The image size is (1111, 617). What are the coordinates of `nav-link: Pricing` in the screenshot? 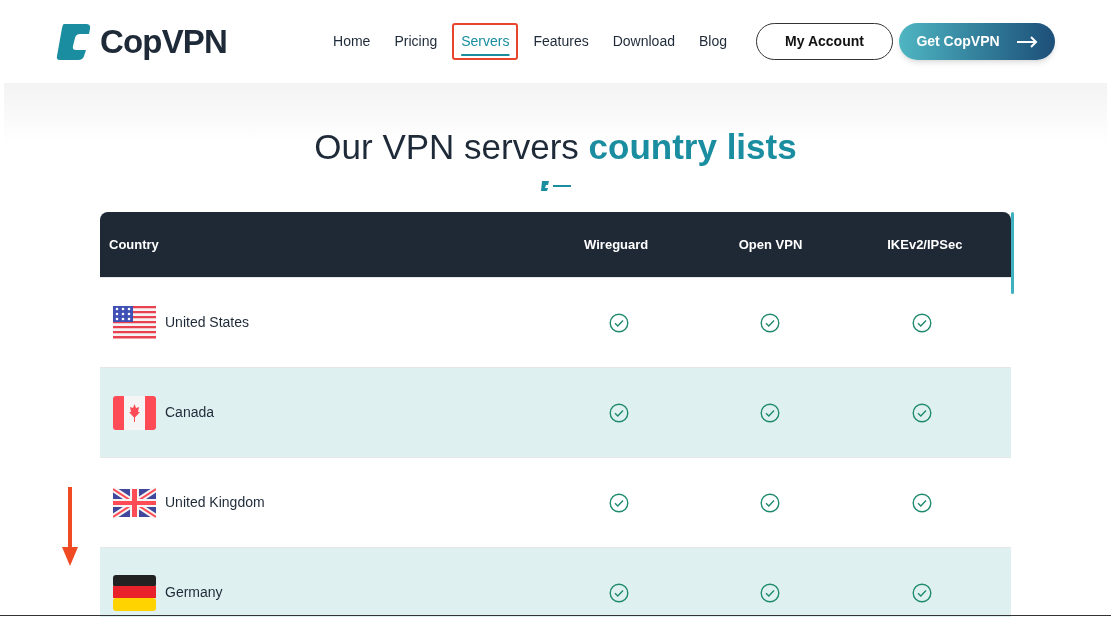 It's located at (416, 41).